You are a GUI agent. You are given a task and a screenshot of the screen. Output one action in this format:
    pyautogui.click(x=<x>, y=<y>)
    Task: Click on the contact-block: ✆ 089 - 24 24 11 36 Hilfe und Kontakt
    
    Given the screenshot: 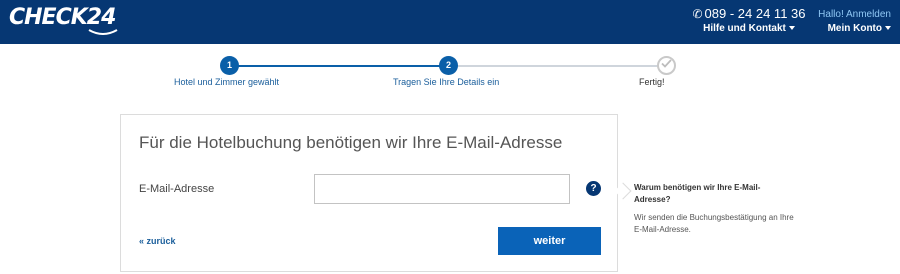 What is the action you would take?
    pyautogui.click(x=749, y=21)
    